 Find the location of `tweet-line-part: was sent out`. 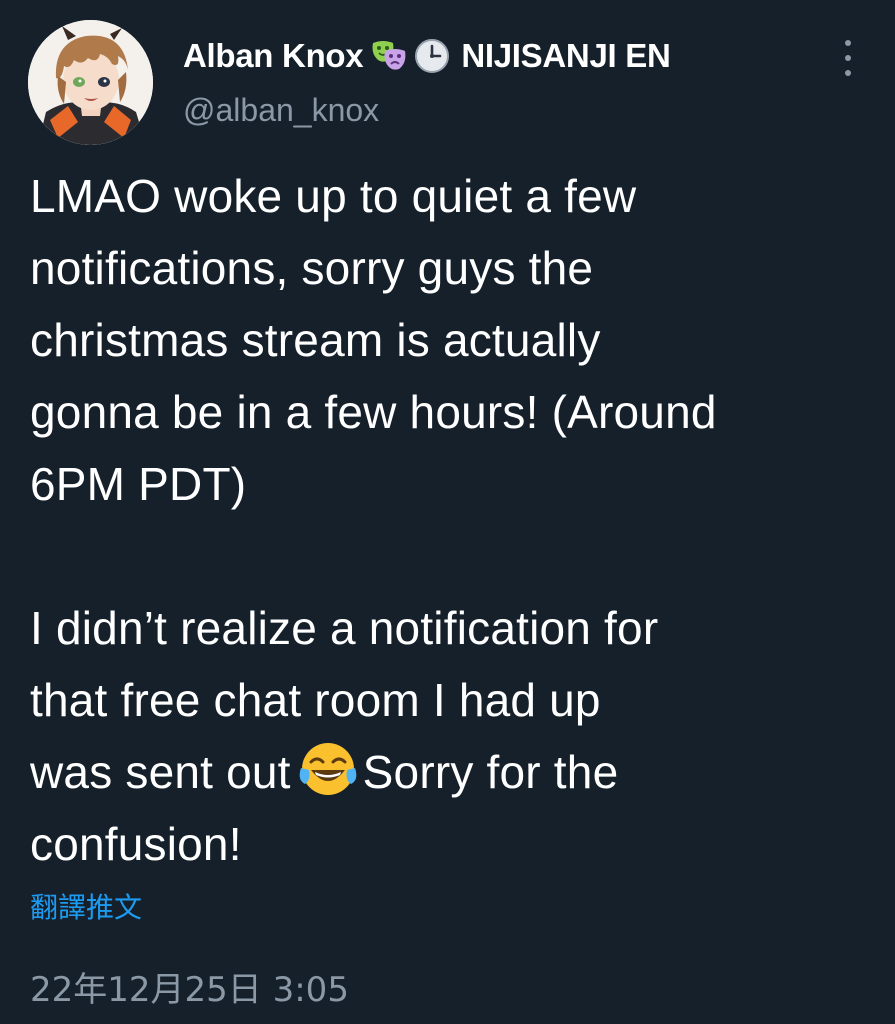

tweet-line-part: was sent out is located at coordinates (160, 772).